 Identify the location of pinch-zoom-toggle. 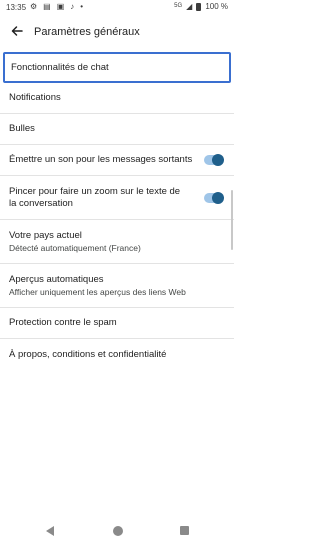
(214, 197).